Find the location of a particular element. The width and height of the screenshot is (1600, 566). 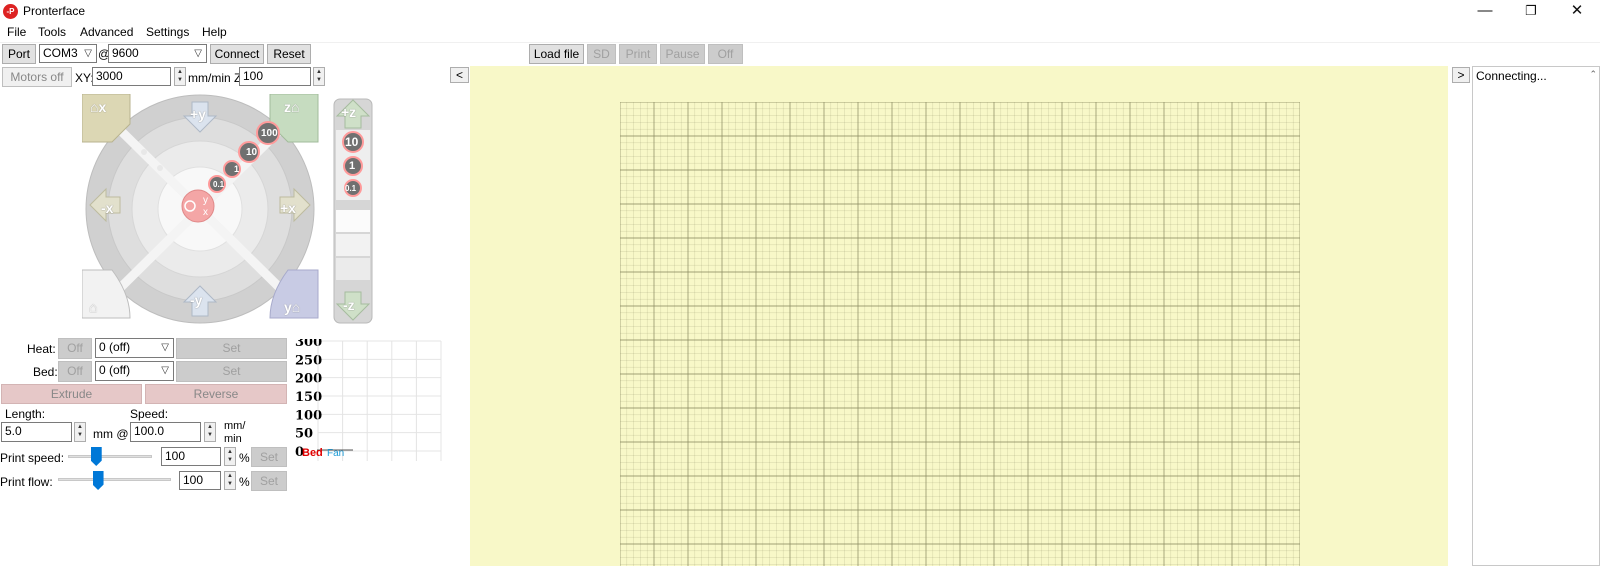

step-10: 10 is located at coordinates (251, 152).